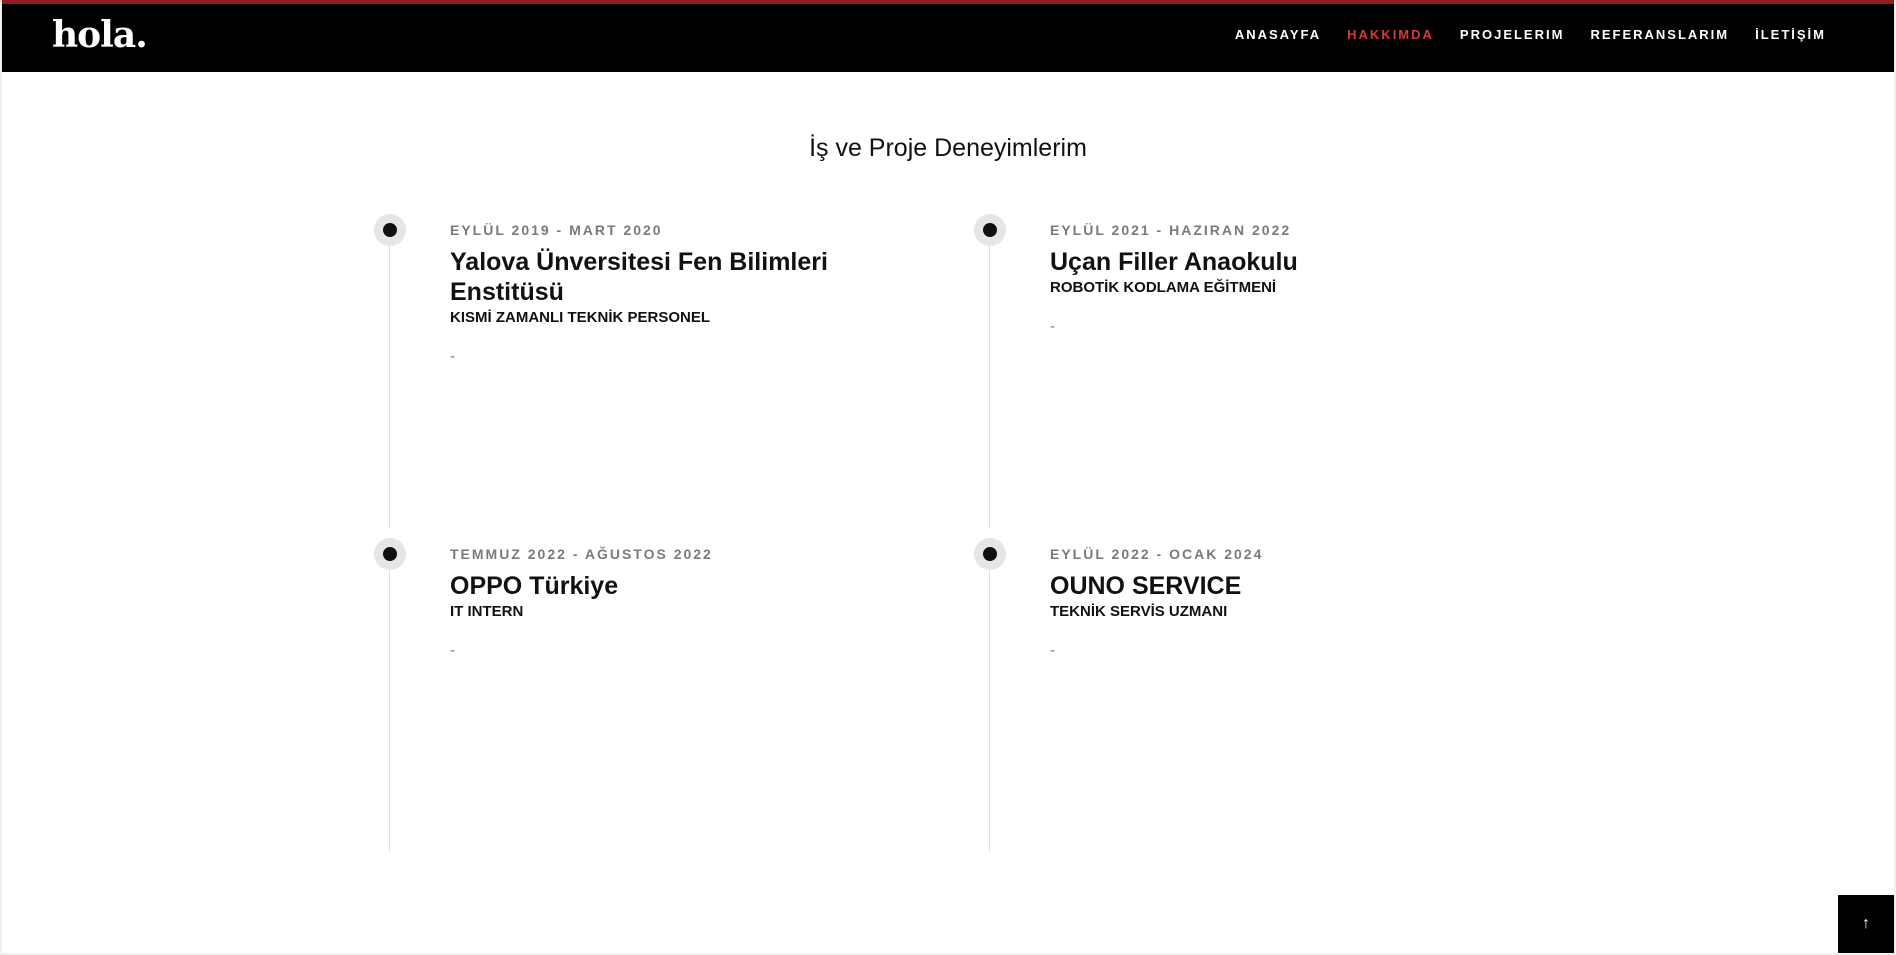  Describe the element at coordinates (1157, 554) in the screenshot. I see `timeline-date: EYLÜL 2022 - OCAK 2024` at that location.